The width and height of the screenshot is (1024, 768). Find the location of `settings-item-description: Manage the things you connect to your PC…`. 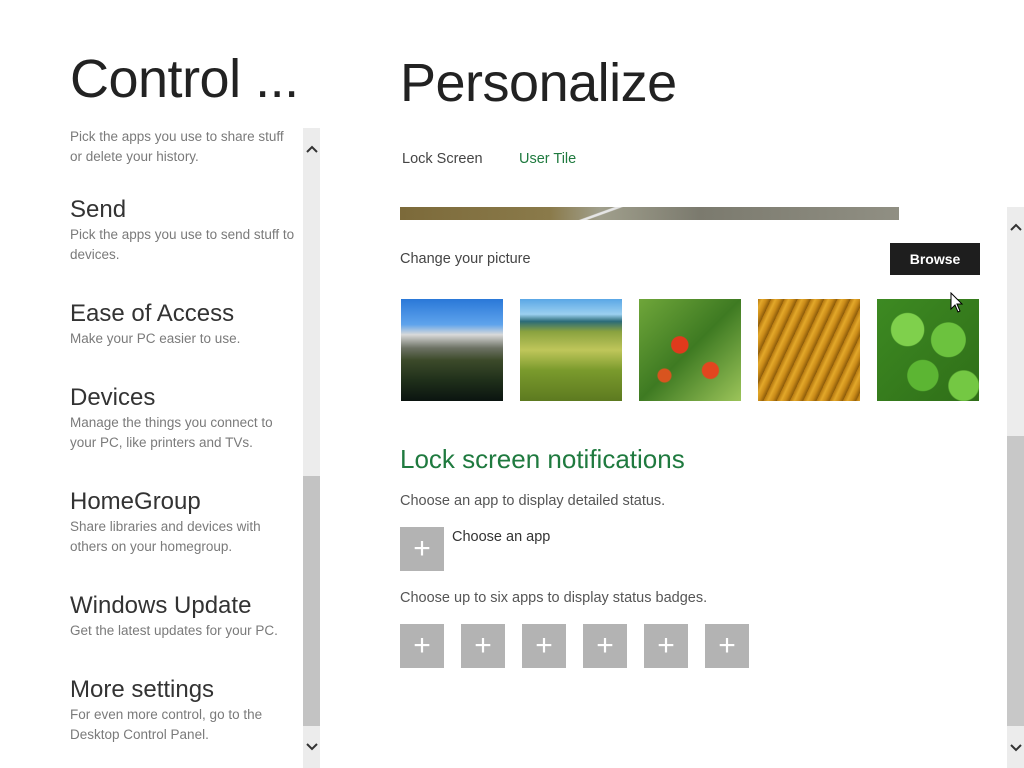

settings-item-description: Manage the things you connect to your PC… is located at coordinates (171, 432).